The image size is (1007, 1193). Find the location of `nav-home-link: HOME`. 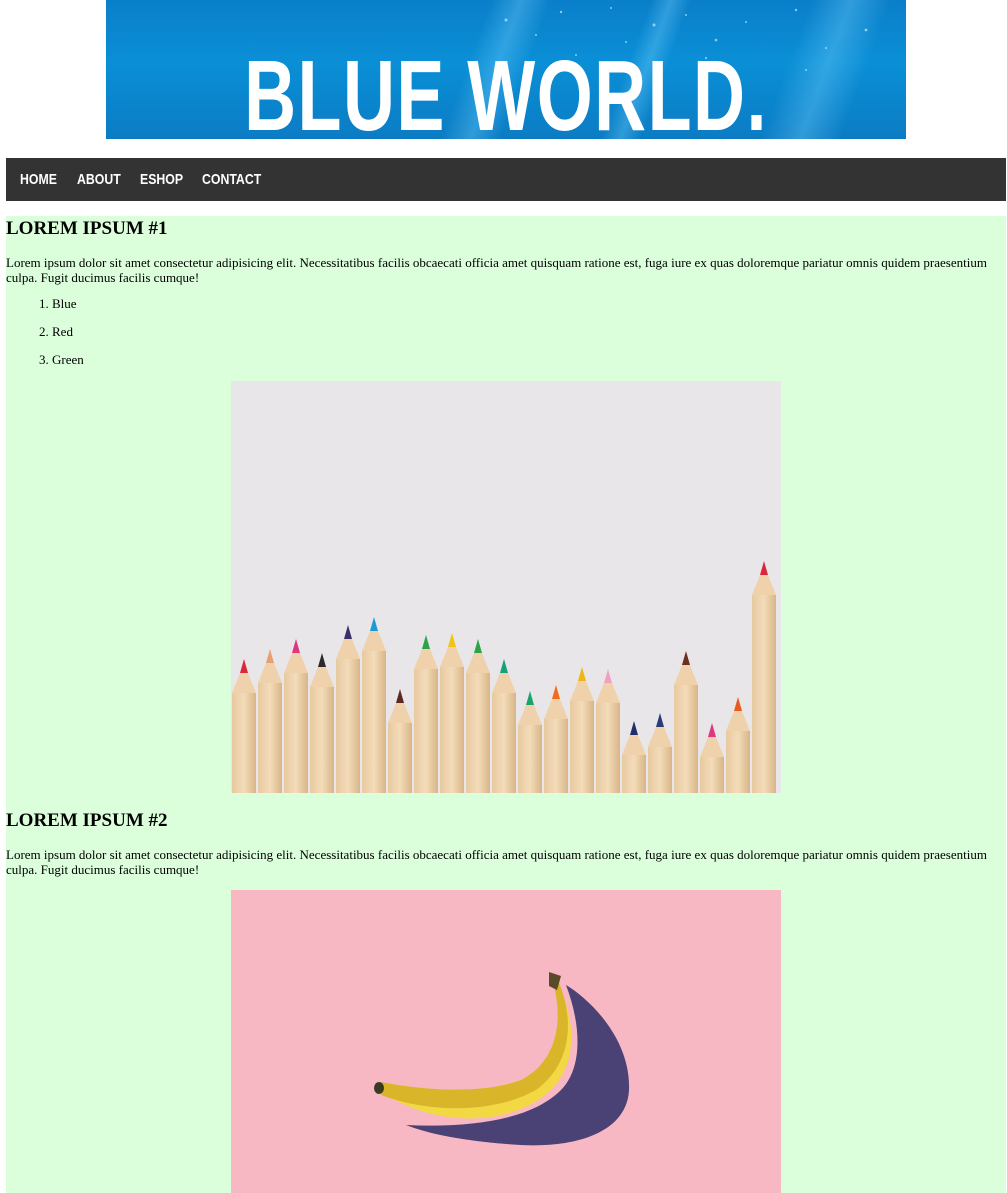

nav-home-link: HOME is located at coordinates (38, 179).